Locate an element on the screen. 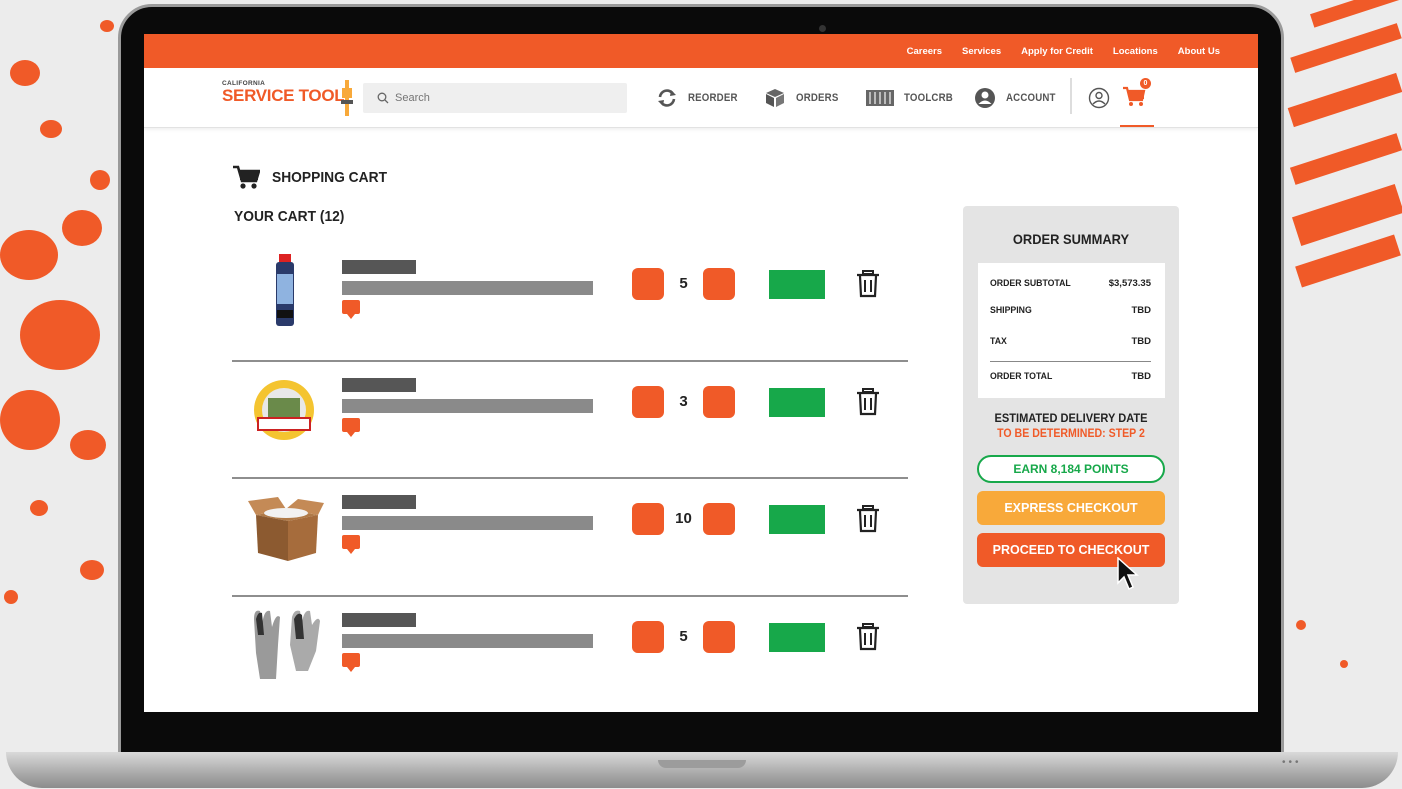 This screenshot has width=1402, height=789. cardboard-box-image is located at coordinates (286, 527).